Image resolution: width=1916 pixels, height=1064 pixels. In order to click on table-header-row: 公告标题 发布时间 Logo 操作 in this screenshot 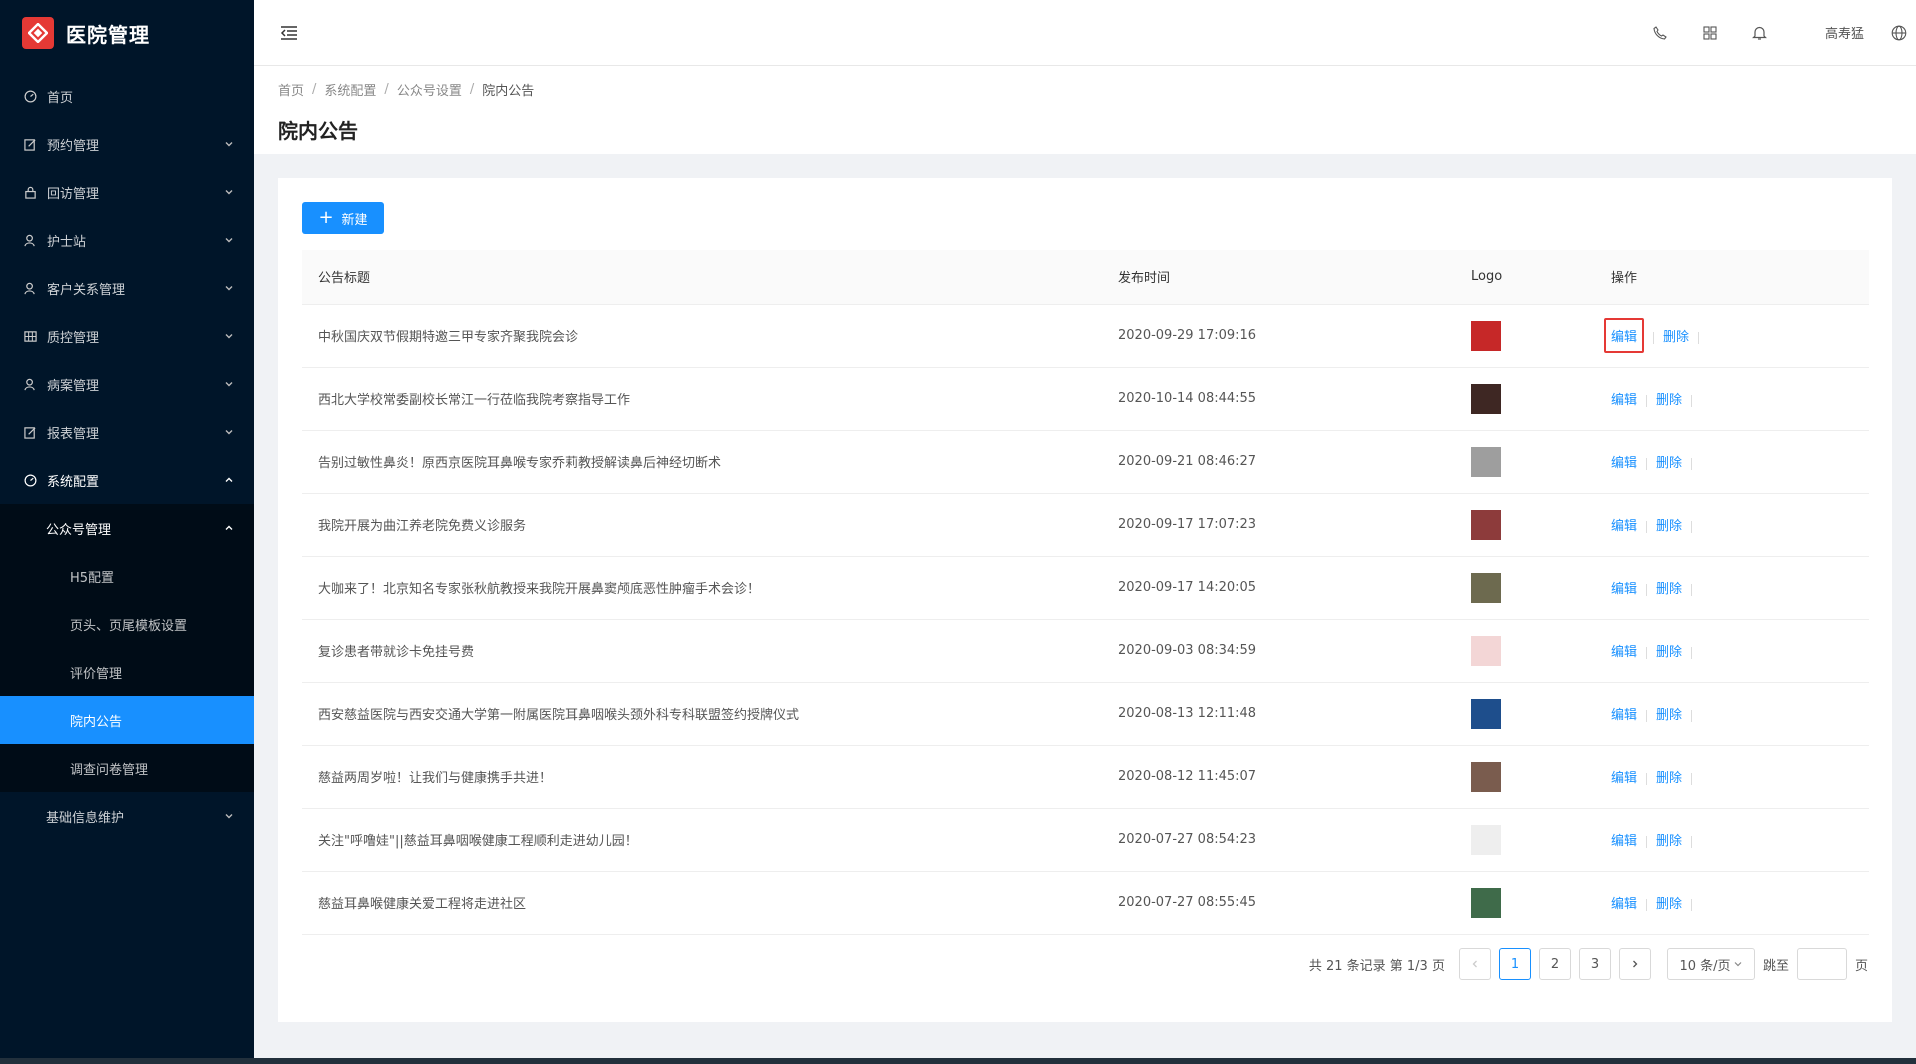, I will do `click(1085, 277)`.